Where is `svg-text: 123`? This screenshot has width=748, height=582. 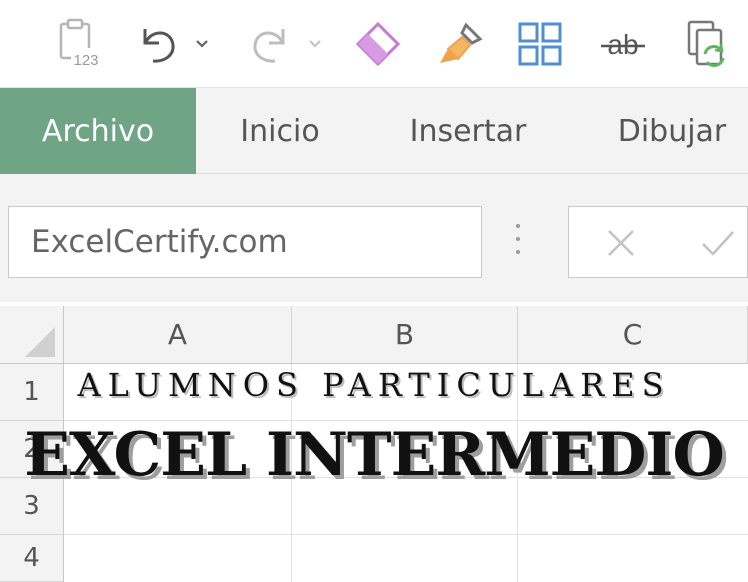
svg-text: 123 is located at coordinates (85, 60).